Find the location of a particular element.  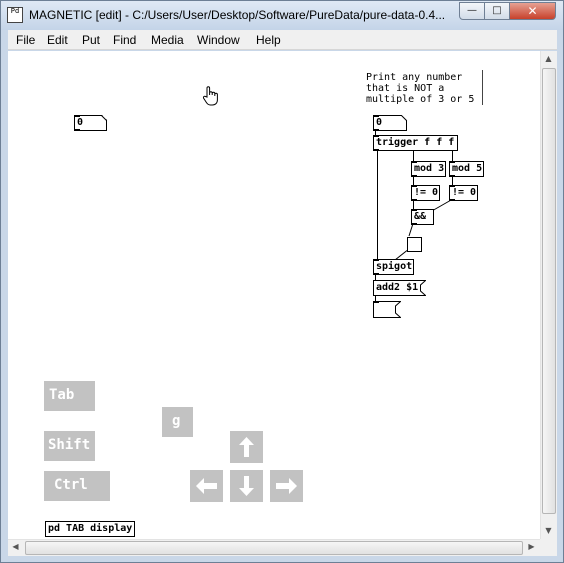

scroll-down-icon: ▼ is located at coordinates (548, 530).